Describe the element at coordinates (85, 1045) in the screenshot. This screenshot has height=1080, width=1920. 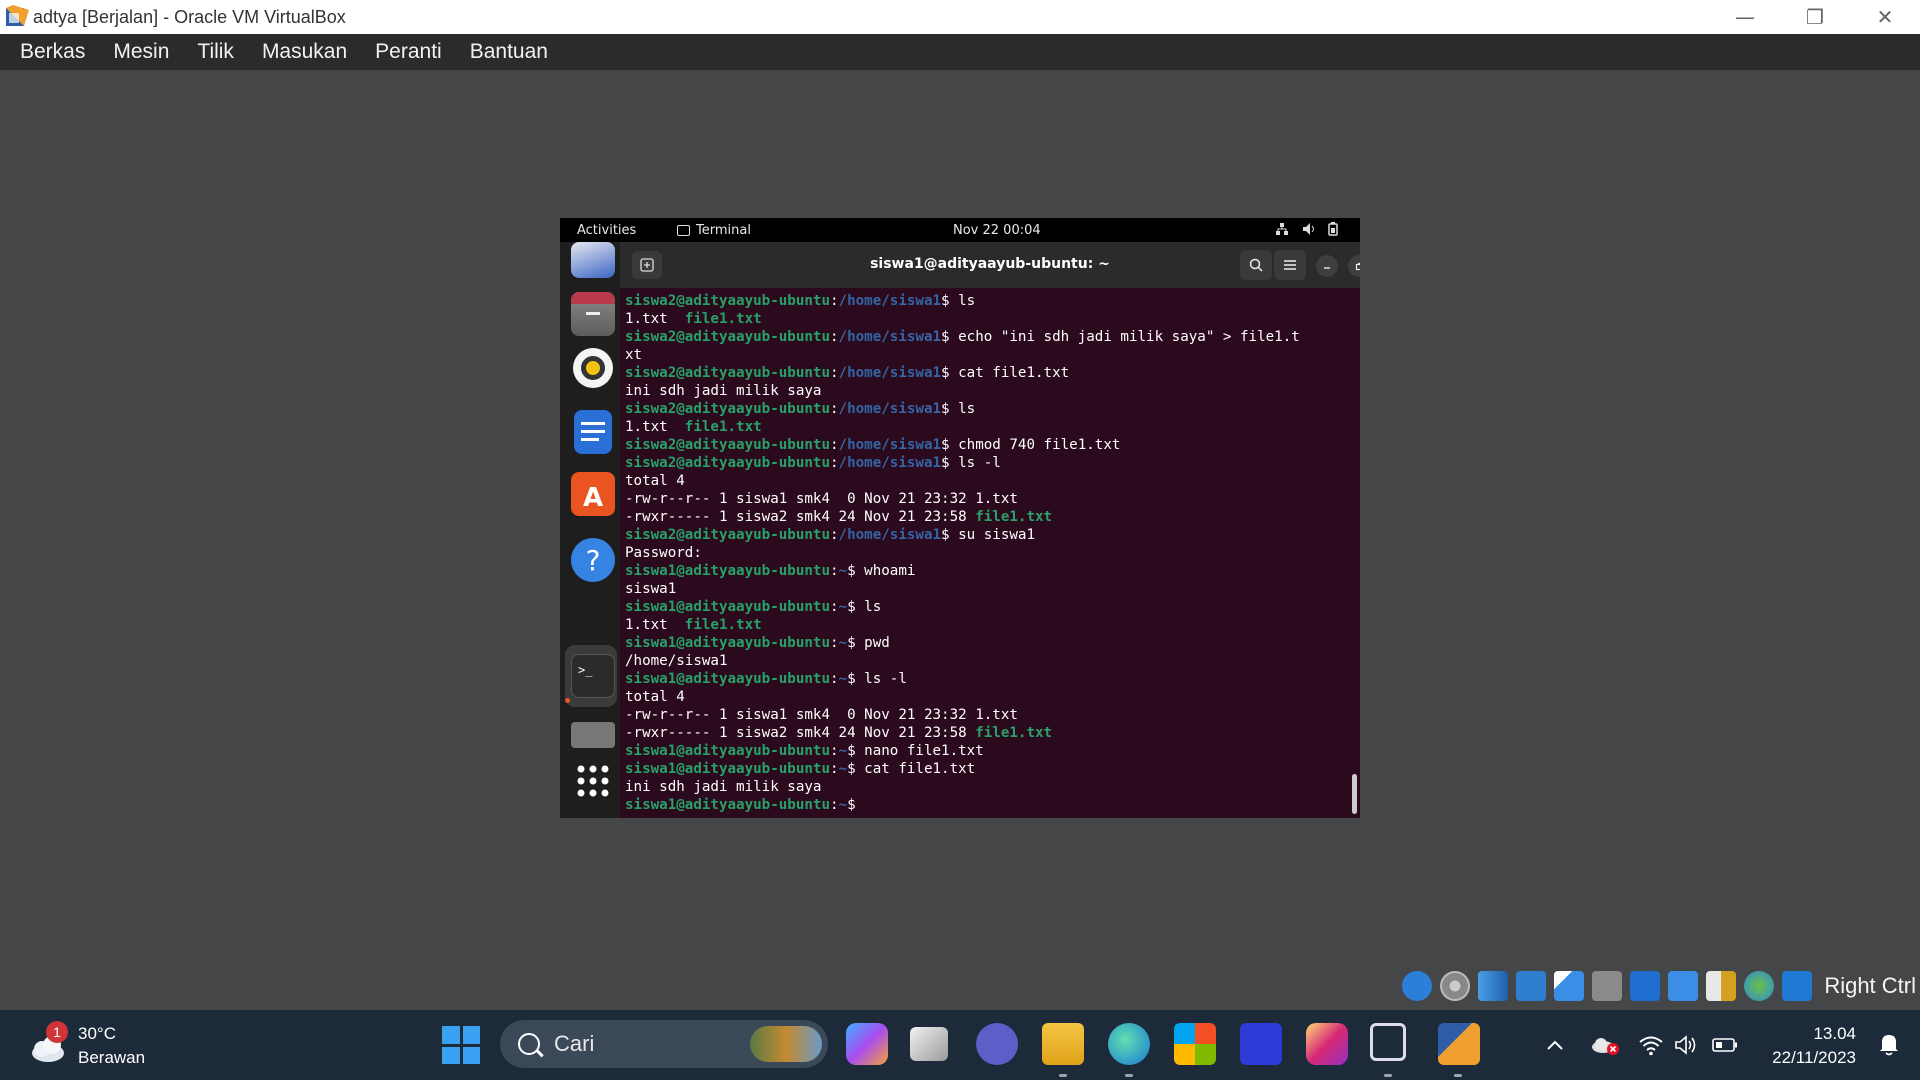
I see `weather-widget: 1 30°C Berawan` at that location.